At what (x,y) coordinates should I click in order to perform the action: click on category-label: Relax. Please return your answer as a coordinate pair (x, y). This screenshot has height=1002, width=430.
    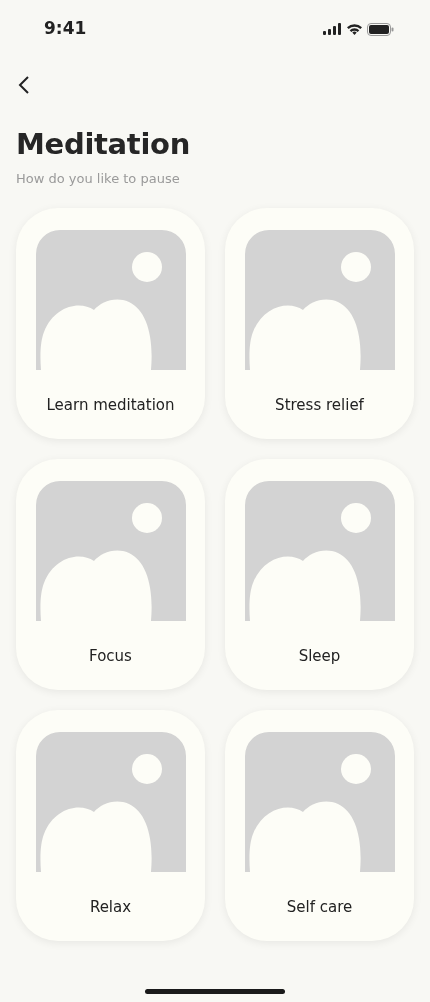
    Looking at the image, I should click on (110, 908).